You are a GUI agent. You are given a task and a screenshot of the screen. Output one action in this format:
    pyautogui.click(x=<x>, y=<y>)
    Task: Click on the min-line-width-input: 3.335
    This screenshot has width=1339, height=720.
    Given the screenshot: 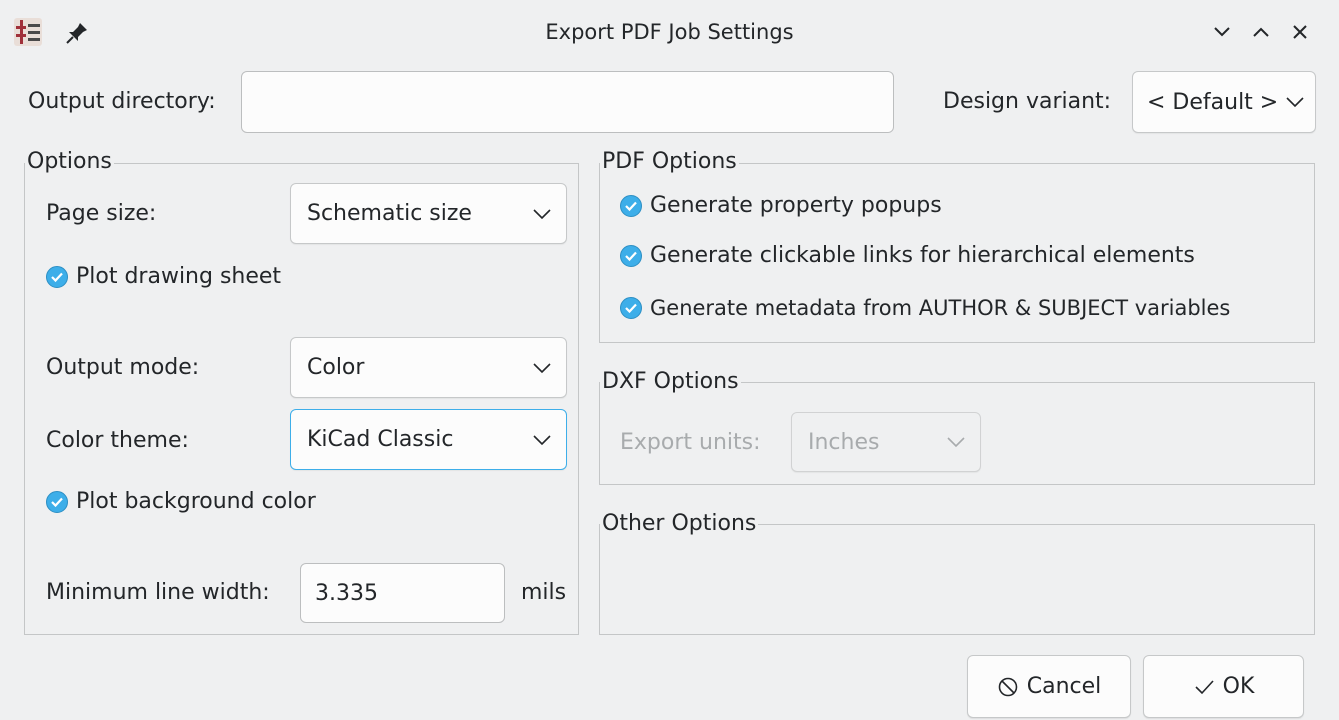 What is the action you would take?
    pyautogui.click(x=402, y=593)
    